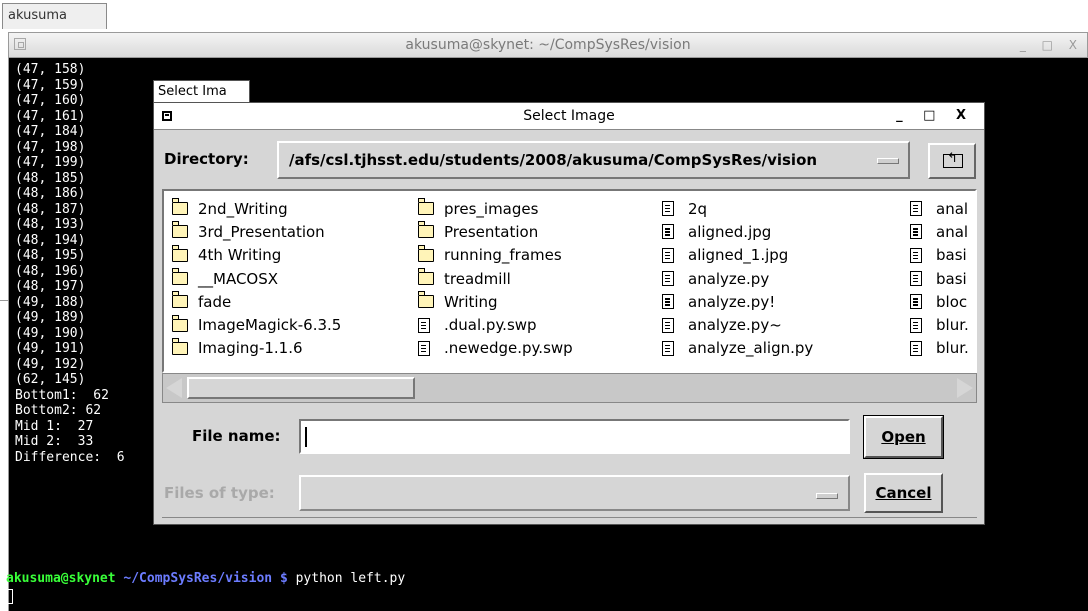 The height and width of the screenshot is (611, 1088). I want to click on folder-item: pres_images, so click(495, 208).